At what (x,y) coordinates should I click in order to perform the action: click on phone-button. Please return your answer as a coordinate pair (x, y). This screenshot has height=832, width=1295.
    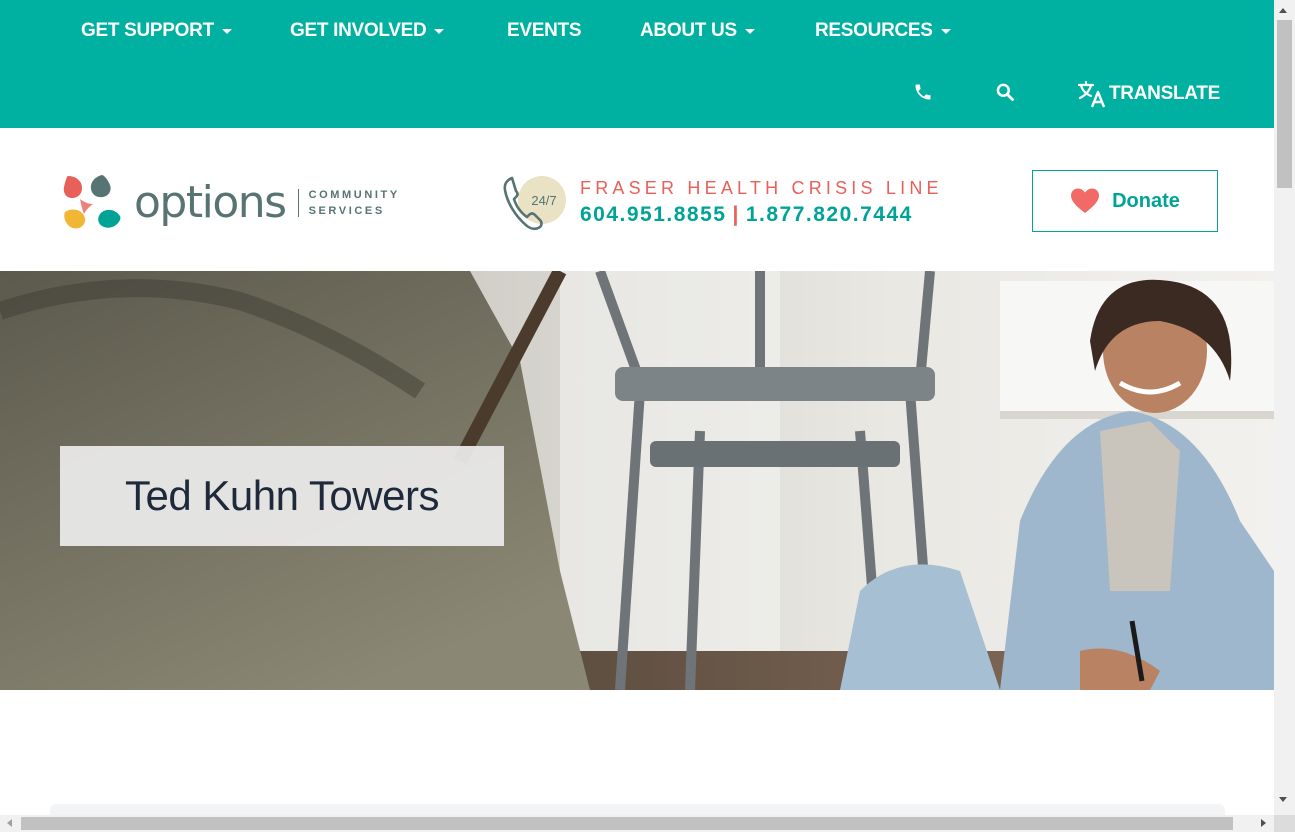
    Looking at the image, I should click on (923, 92).